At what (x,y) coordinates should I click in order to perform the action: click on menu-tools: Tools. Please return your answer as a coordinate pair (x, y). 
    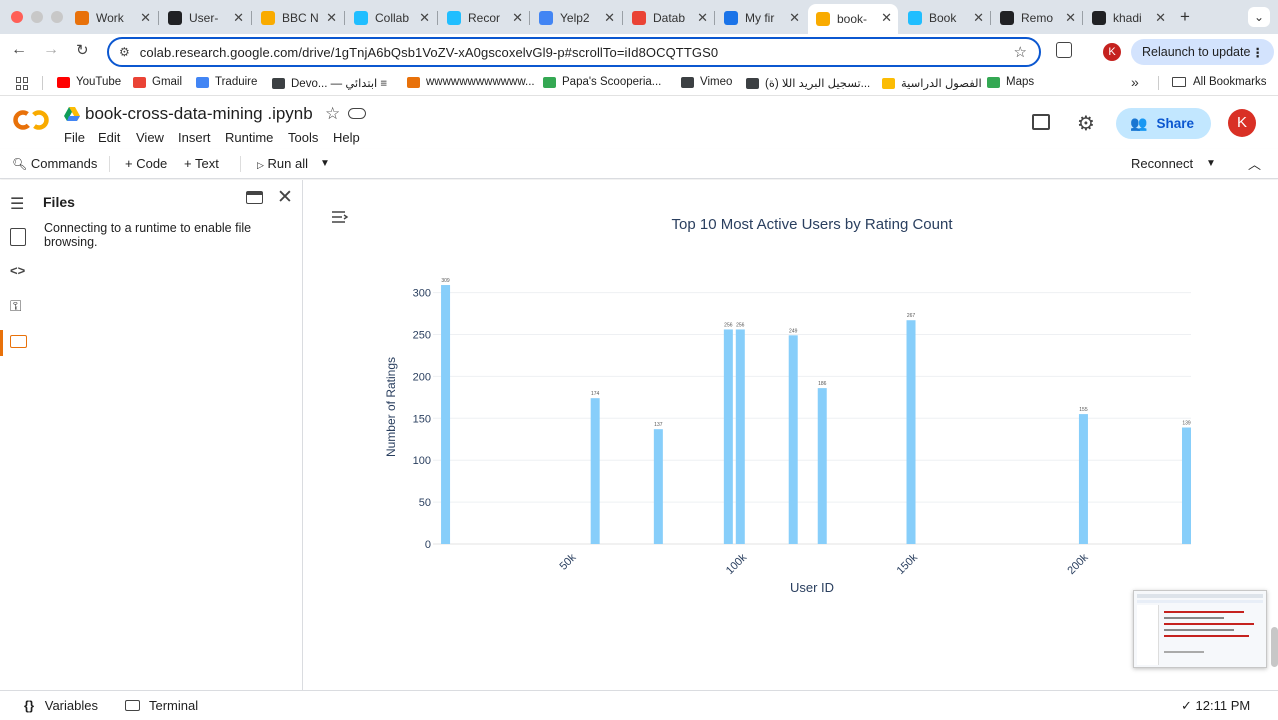
    Looking at the image, I should click on (303, 137).